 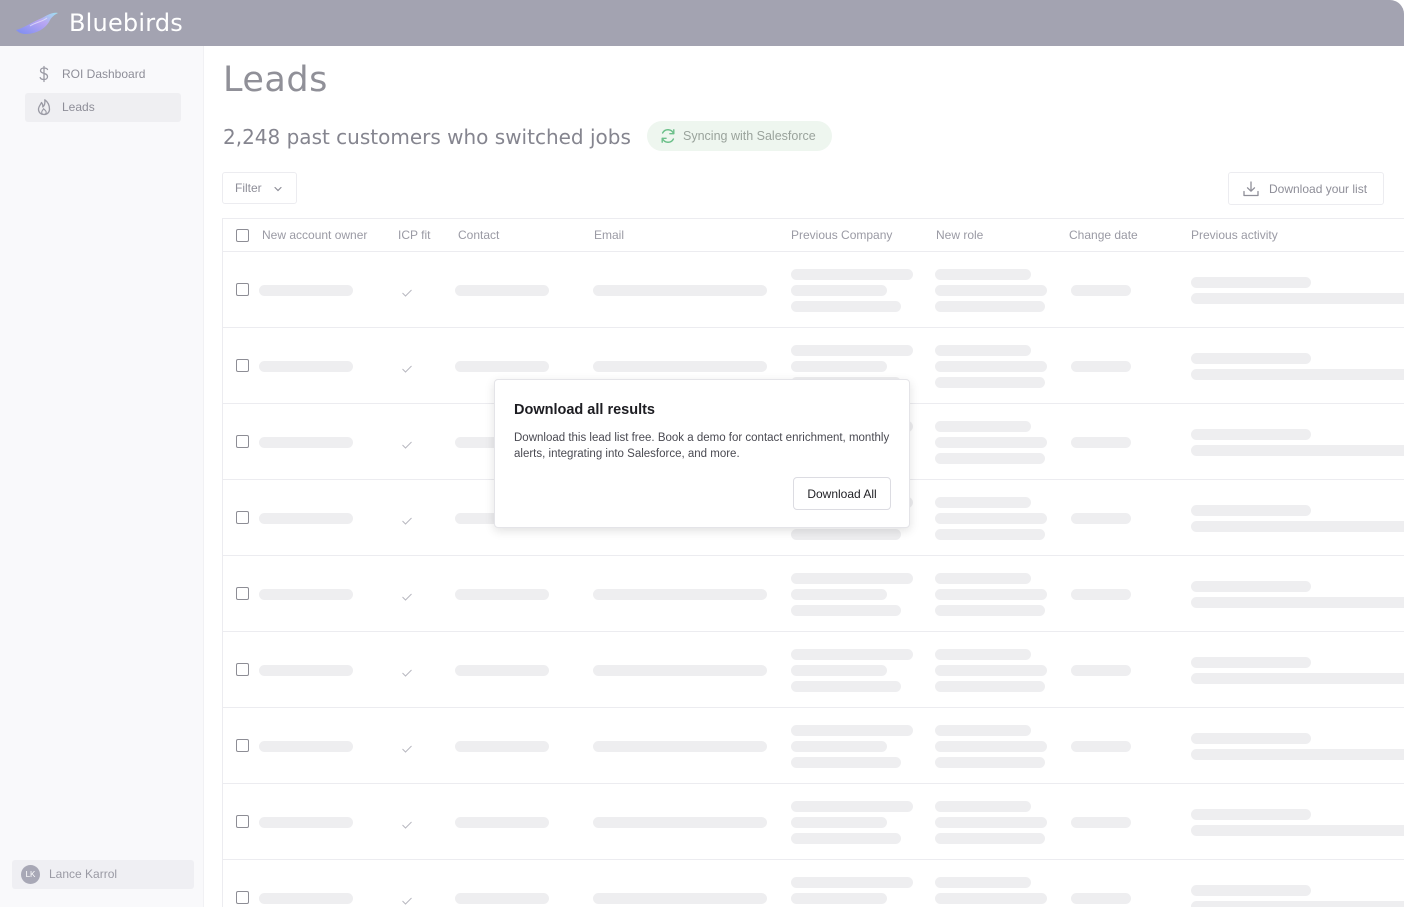 What do you see at coordinates (1234, 235) in the screenshot?
I see `column-header: Previous activity` at bounding box center [1234, 235].